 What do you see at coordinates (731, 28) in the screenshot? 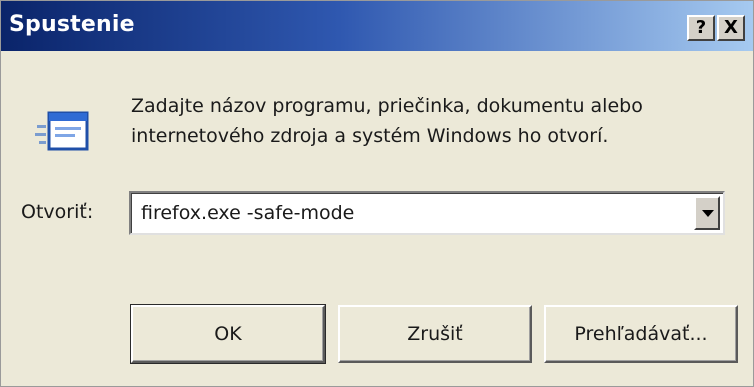
I see `close-button: X` at bounding box center [731, 28].